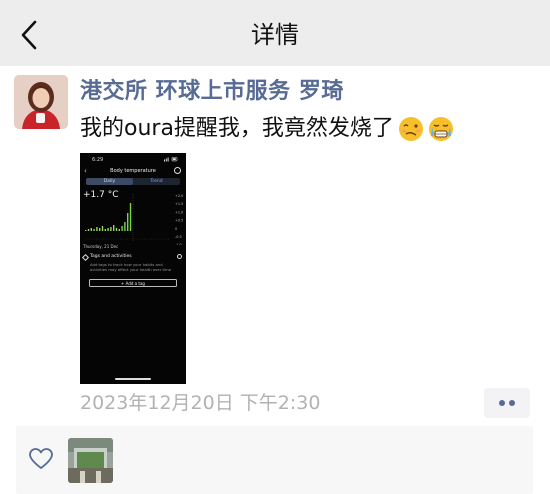 The image size is (550, 494). I want to click on likes-panel, so click(274, 460).